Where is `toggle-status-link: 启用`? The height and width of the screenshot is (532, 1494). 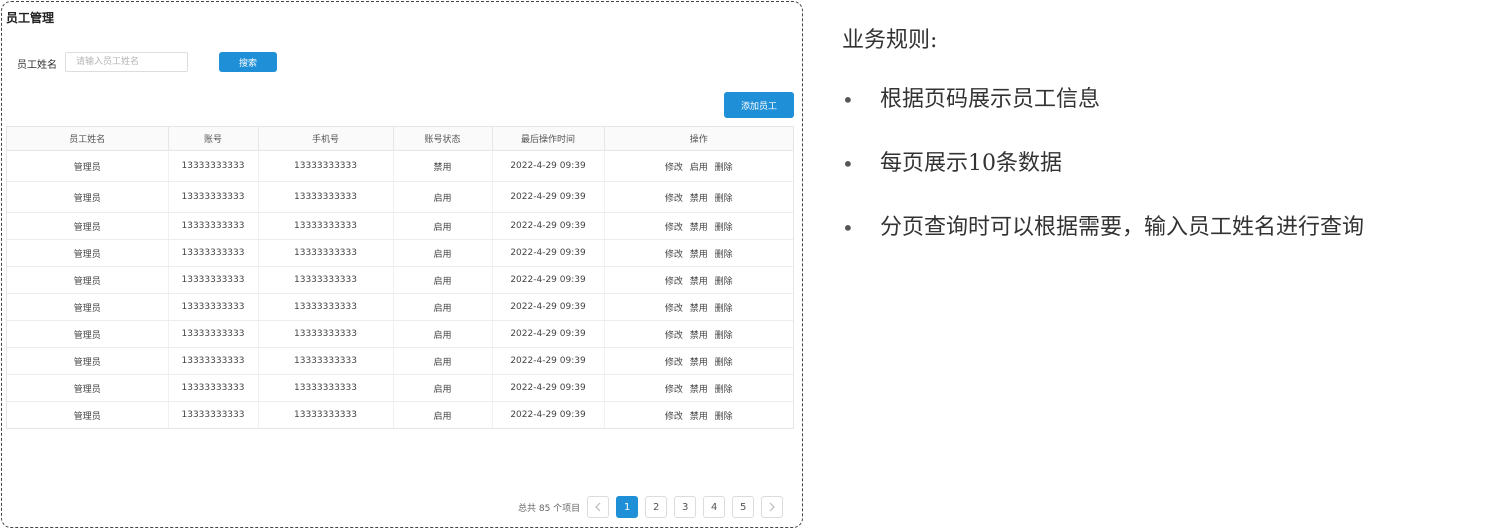
toggle-status-link: 启用 is located at coordinates (699, 168).